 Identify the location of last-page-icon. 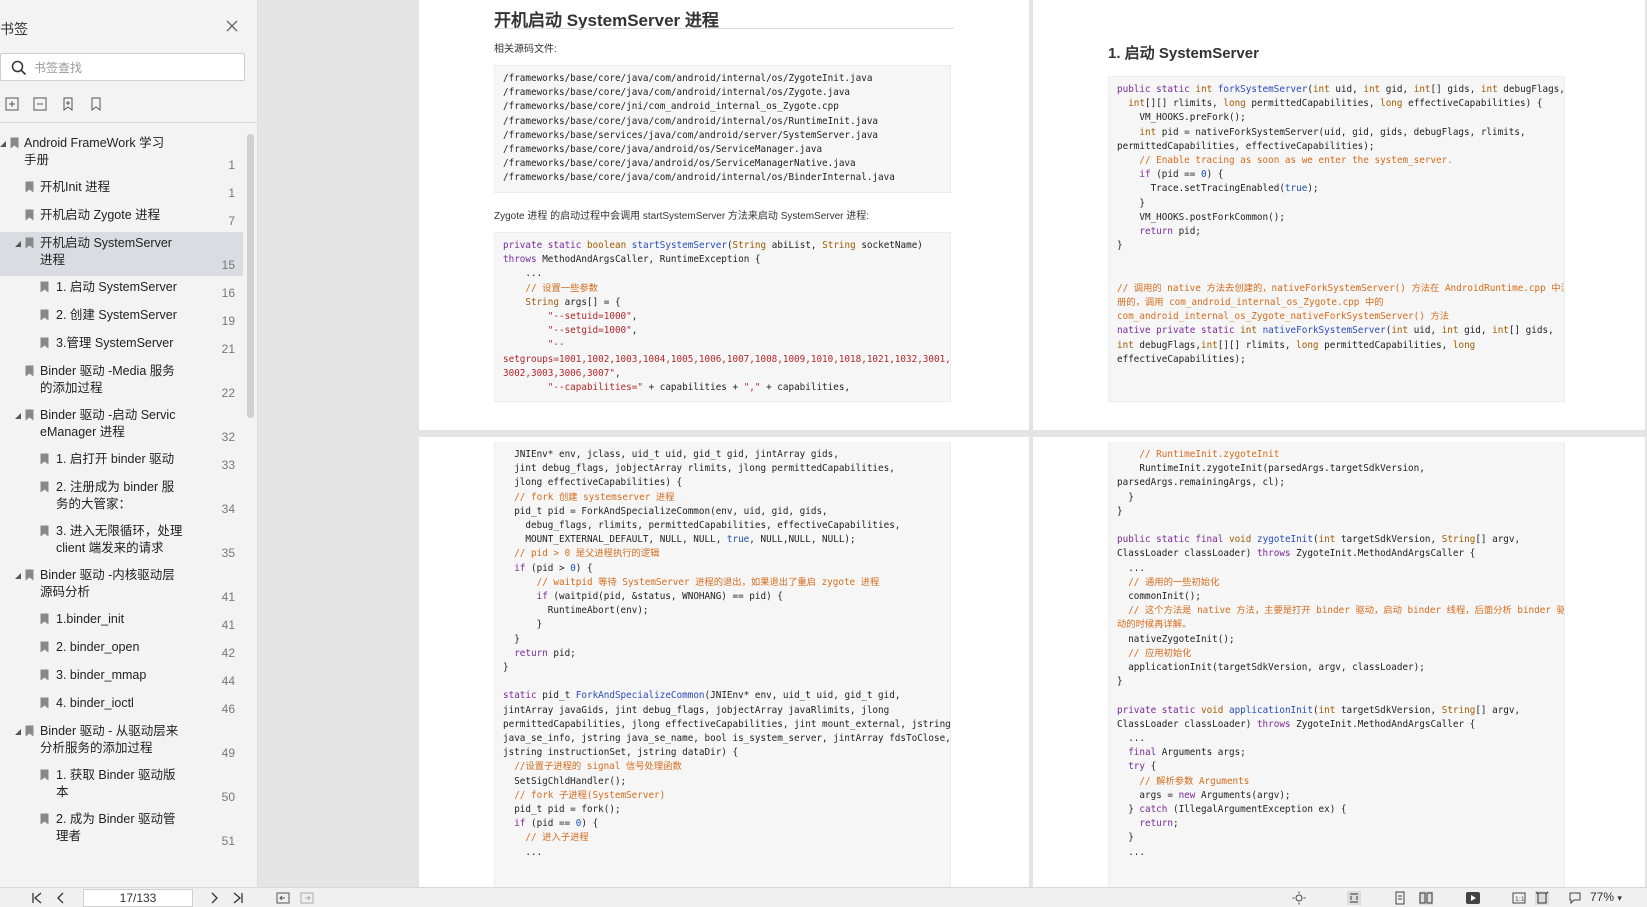
(238, 898).